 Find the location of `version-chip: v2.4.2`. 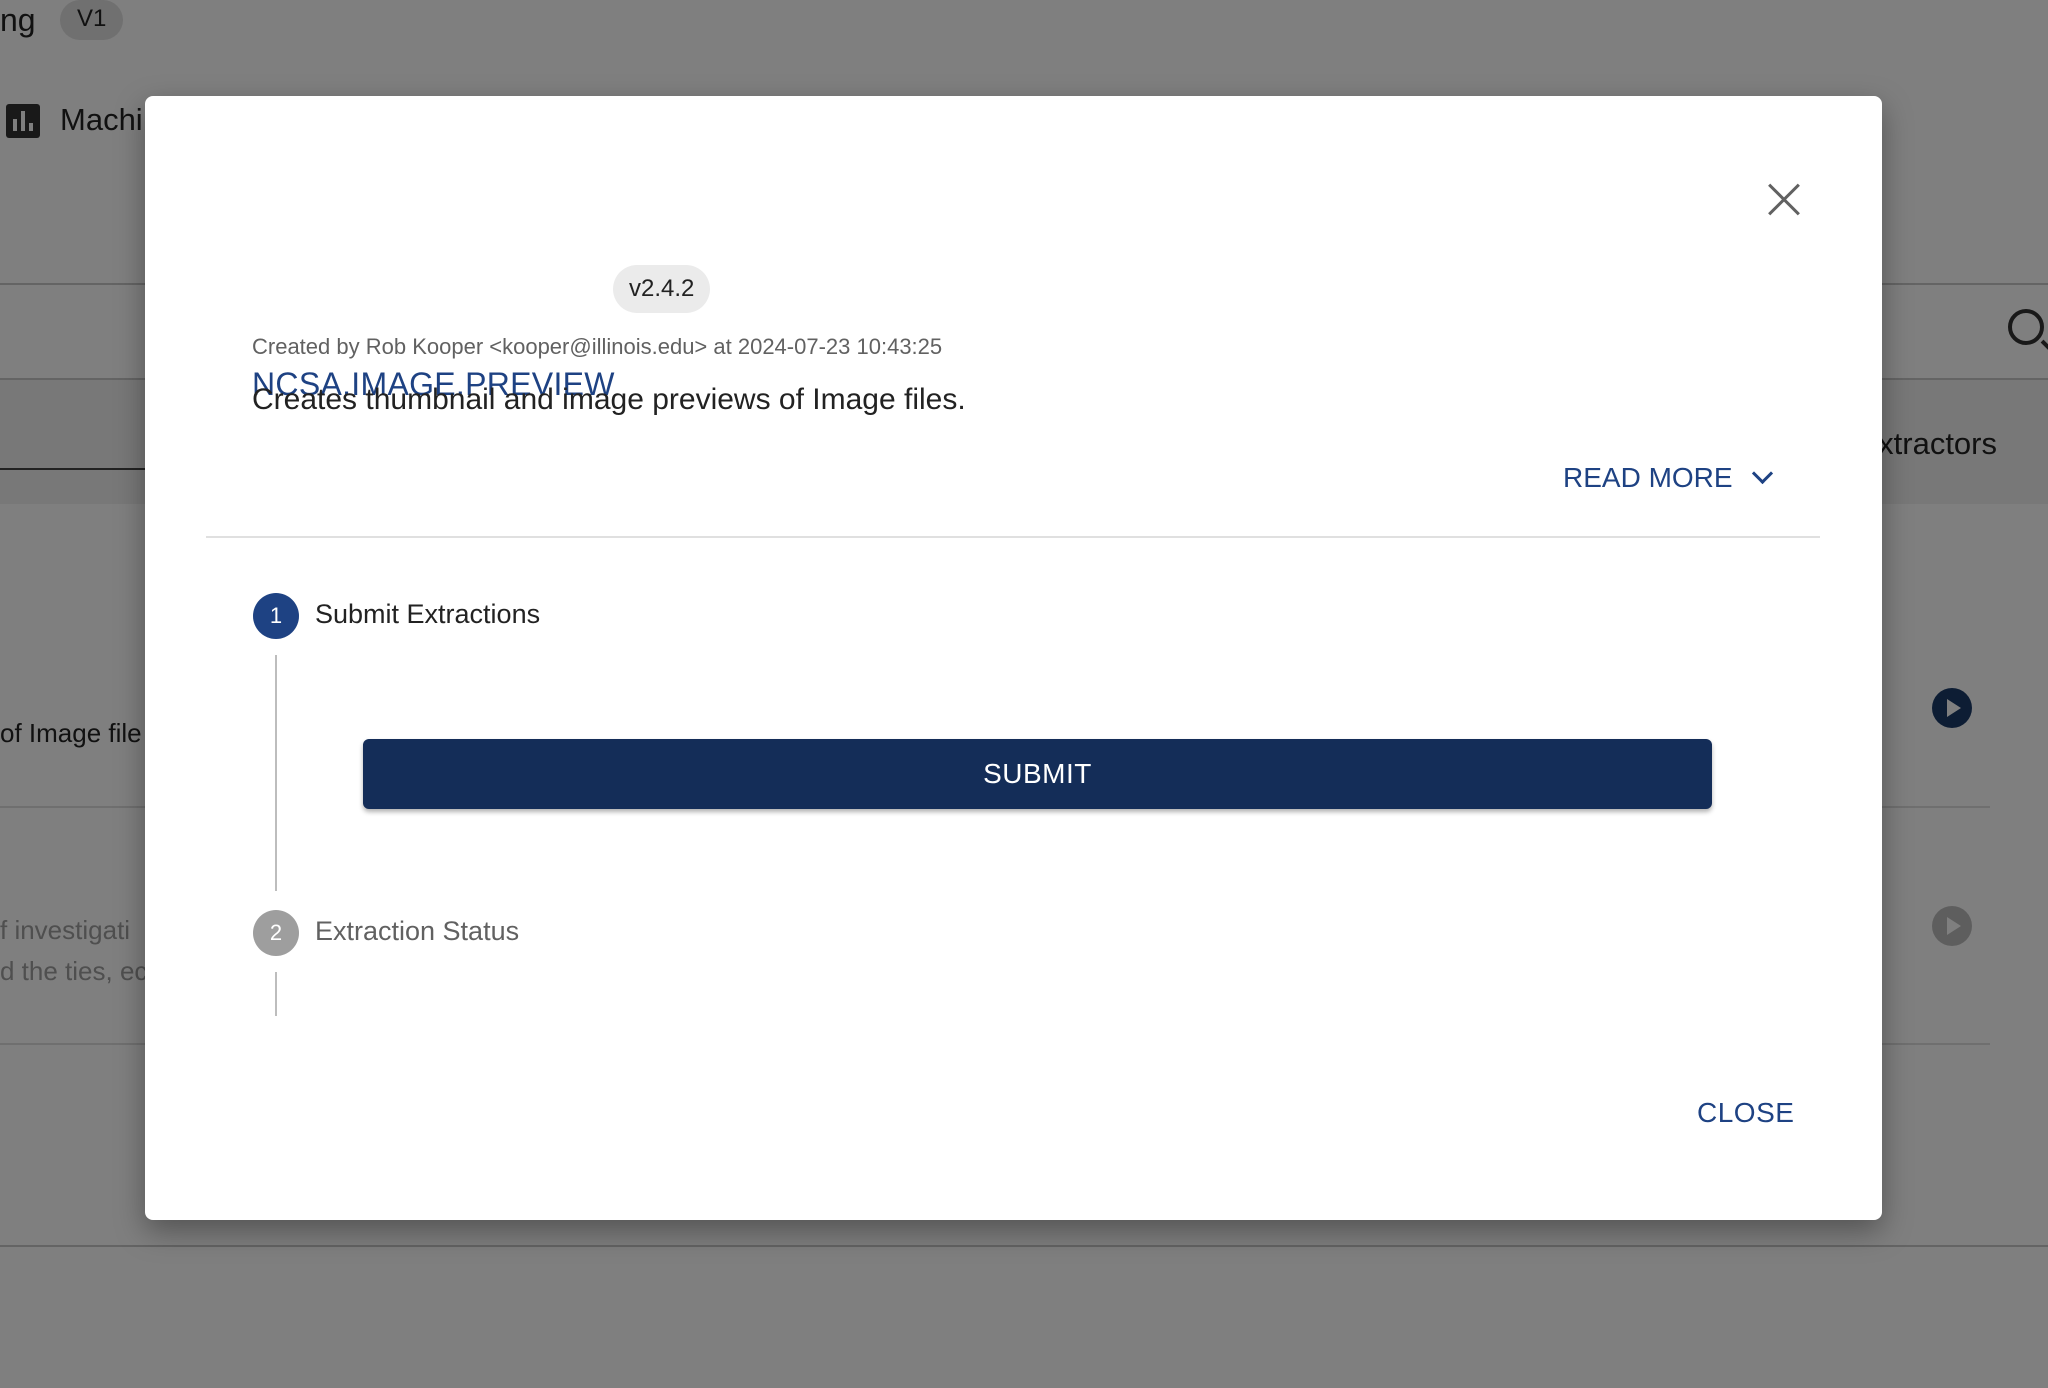

version-chip: v2.4.2 is located at coordinates (662, 289).